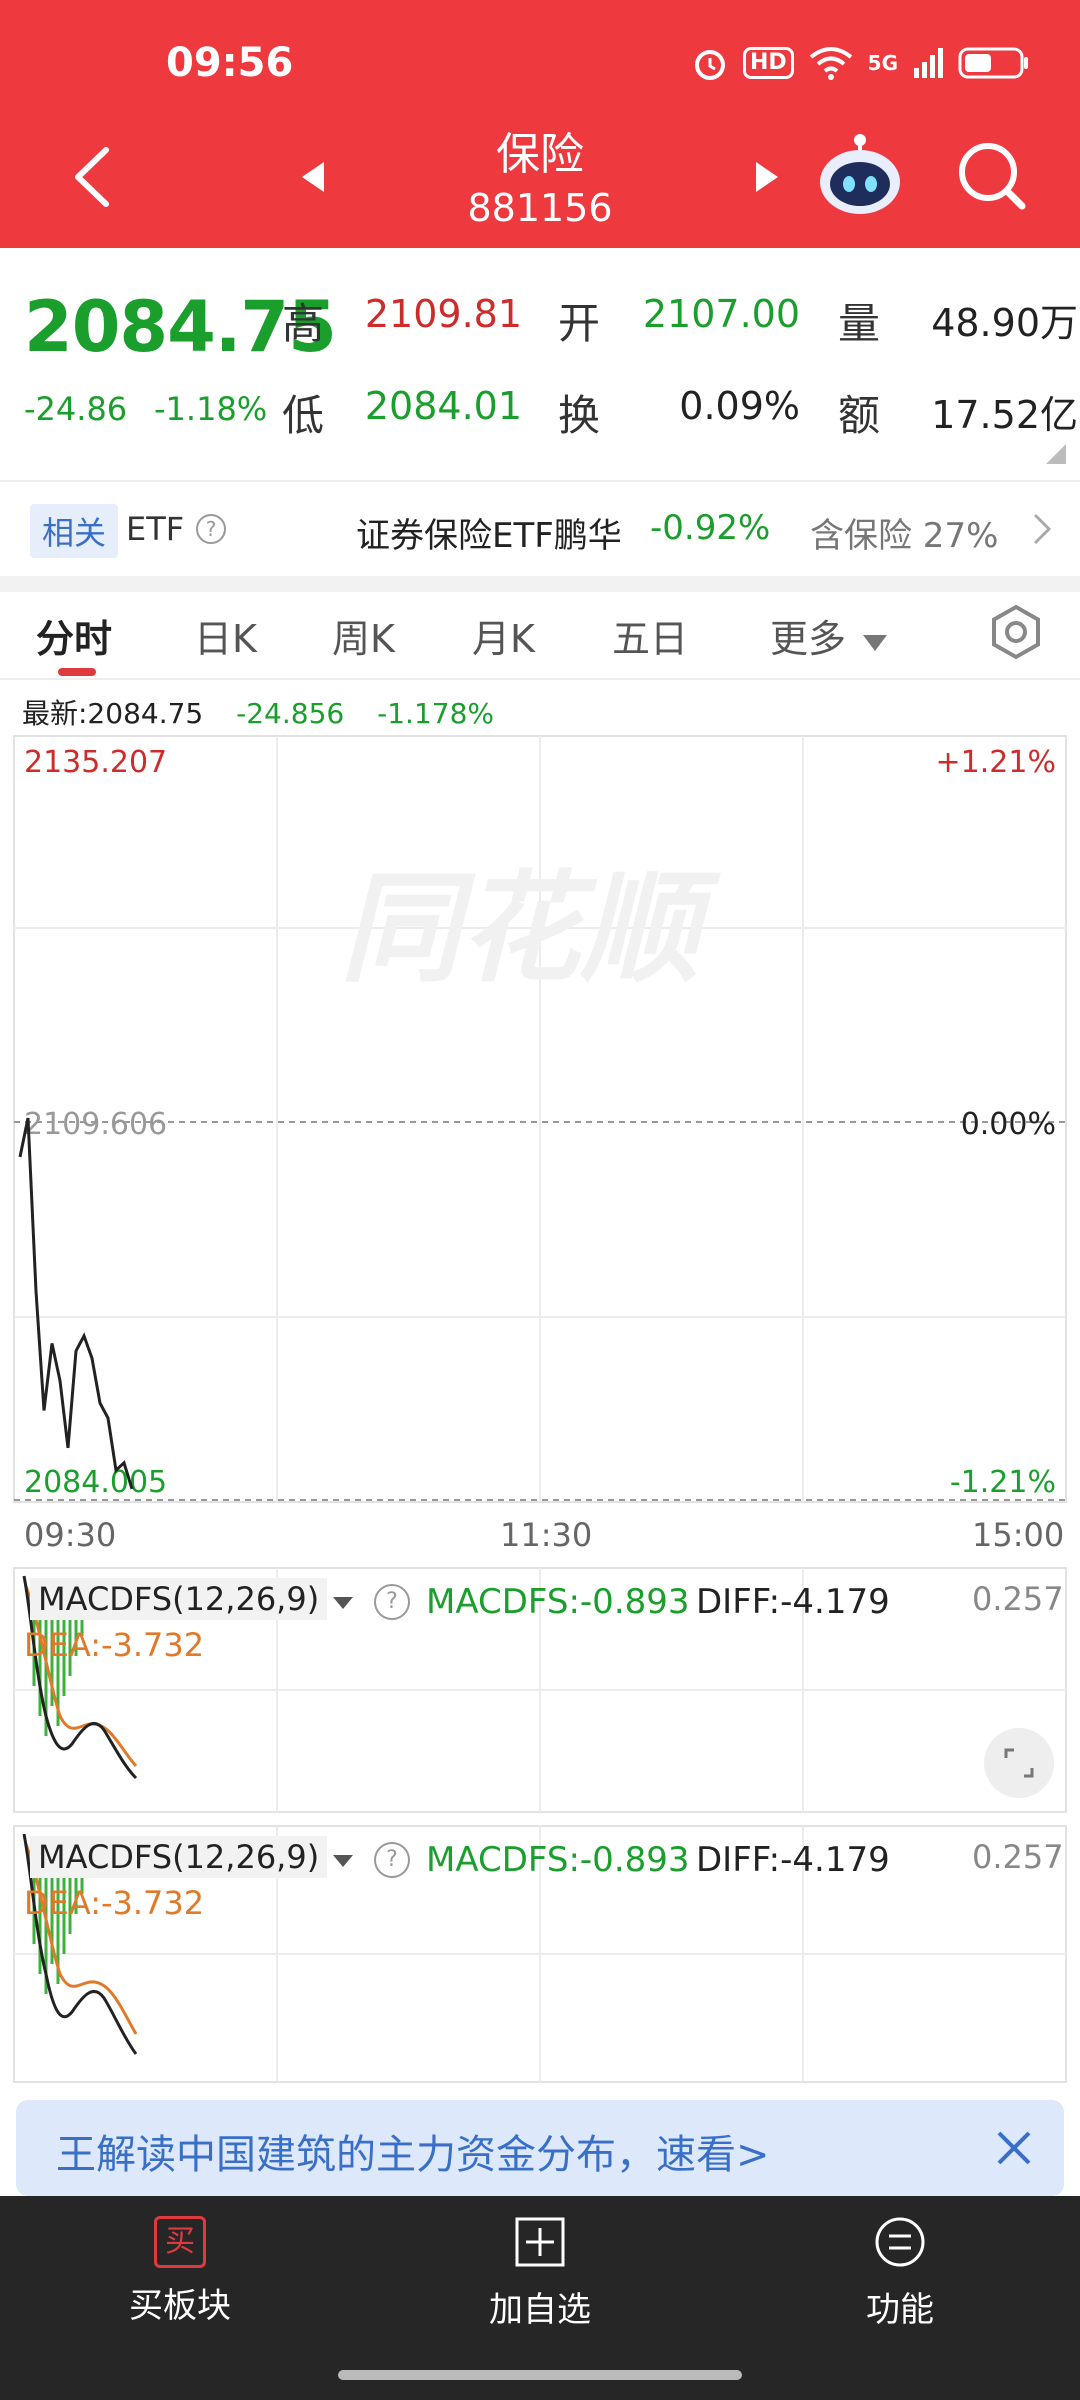  What do you see at coordinates (95, 762) in the screenshot?
I see `y-axis-top: 2135.207` at bounding box center [95, 762].